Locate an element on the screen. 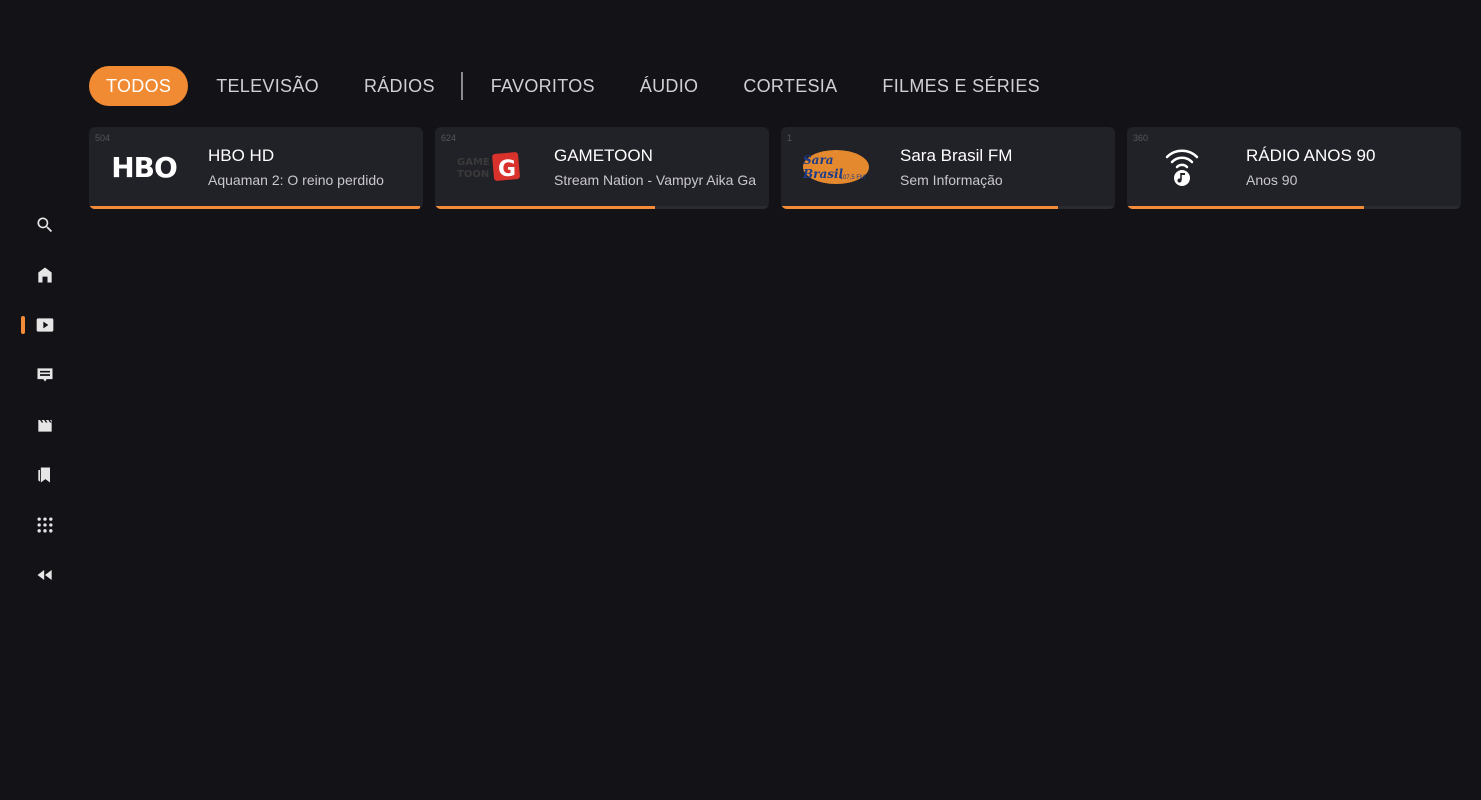 This screenshot has width=1481, height=800. live-tv-icon is located at coordinates (45, 325).